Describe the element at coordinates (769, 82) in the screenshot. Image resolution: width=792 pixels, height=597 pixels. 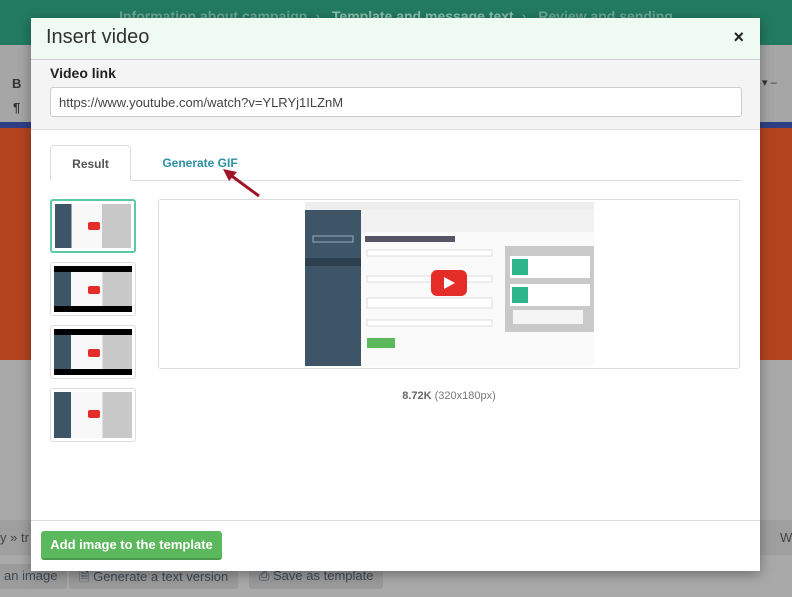
I see `dropdown-caret-icon: ▾ –` at that location.